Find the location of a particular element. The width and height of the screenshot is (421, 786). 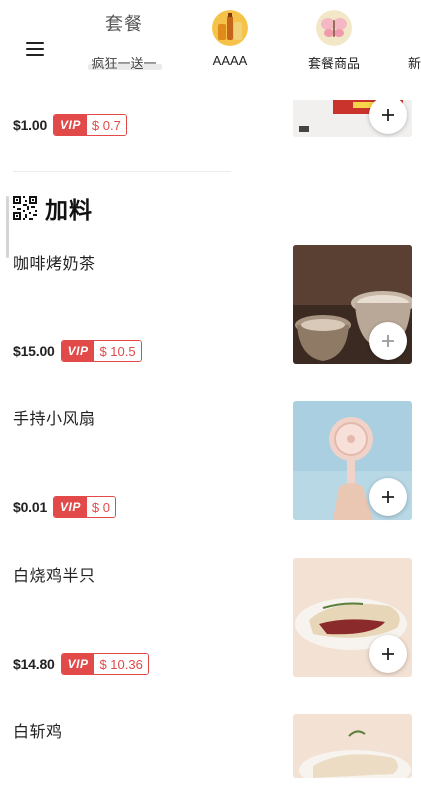

category-nav: 套餐 疯狂一送一 AAAA 套餐商品 新 is located at coordinates (210, 50).